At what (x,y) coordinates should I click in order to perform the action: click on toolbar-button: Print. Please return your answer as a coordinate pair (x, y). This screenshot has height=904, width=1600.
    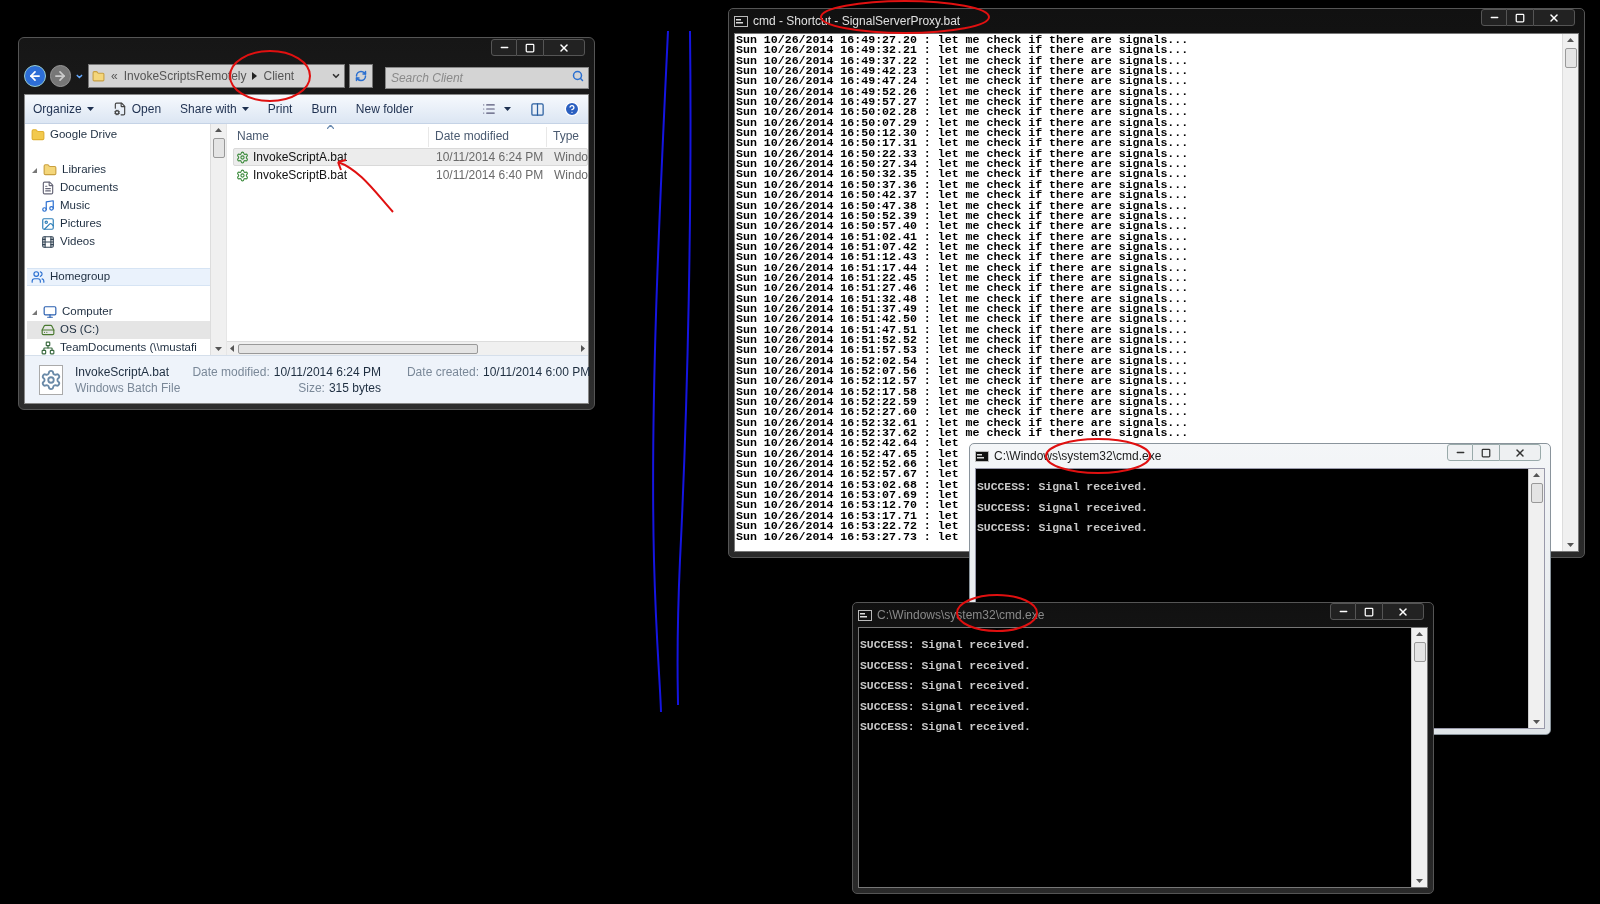
    Looking at the image, I should click on (280, 109).